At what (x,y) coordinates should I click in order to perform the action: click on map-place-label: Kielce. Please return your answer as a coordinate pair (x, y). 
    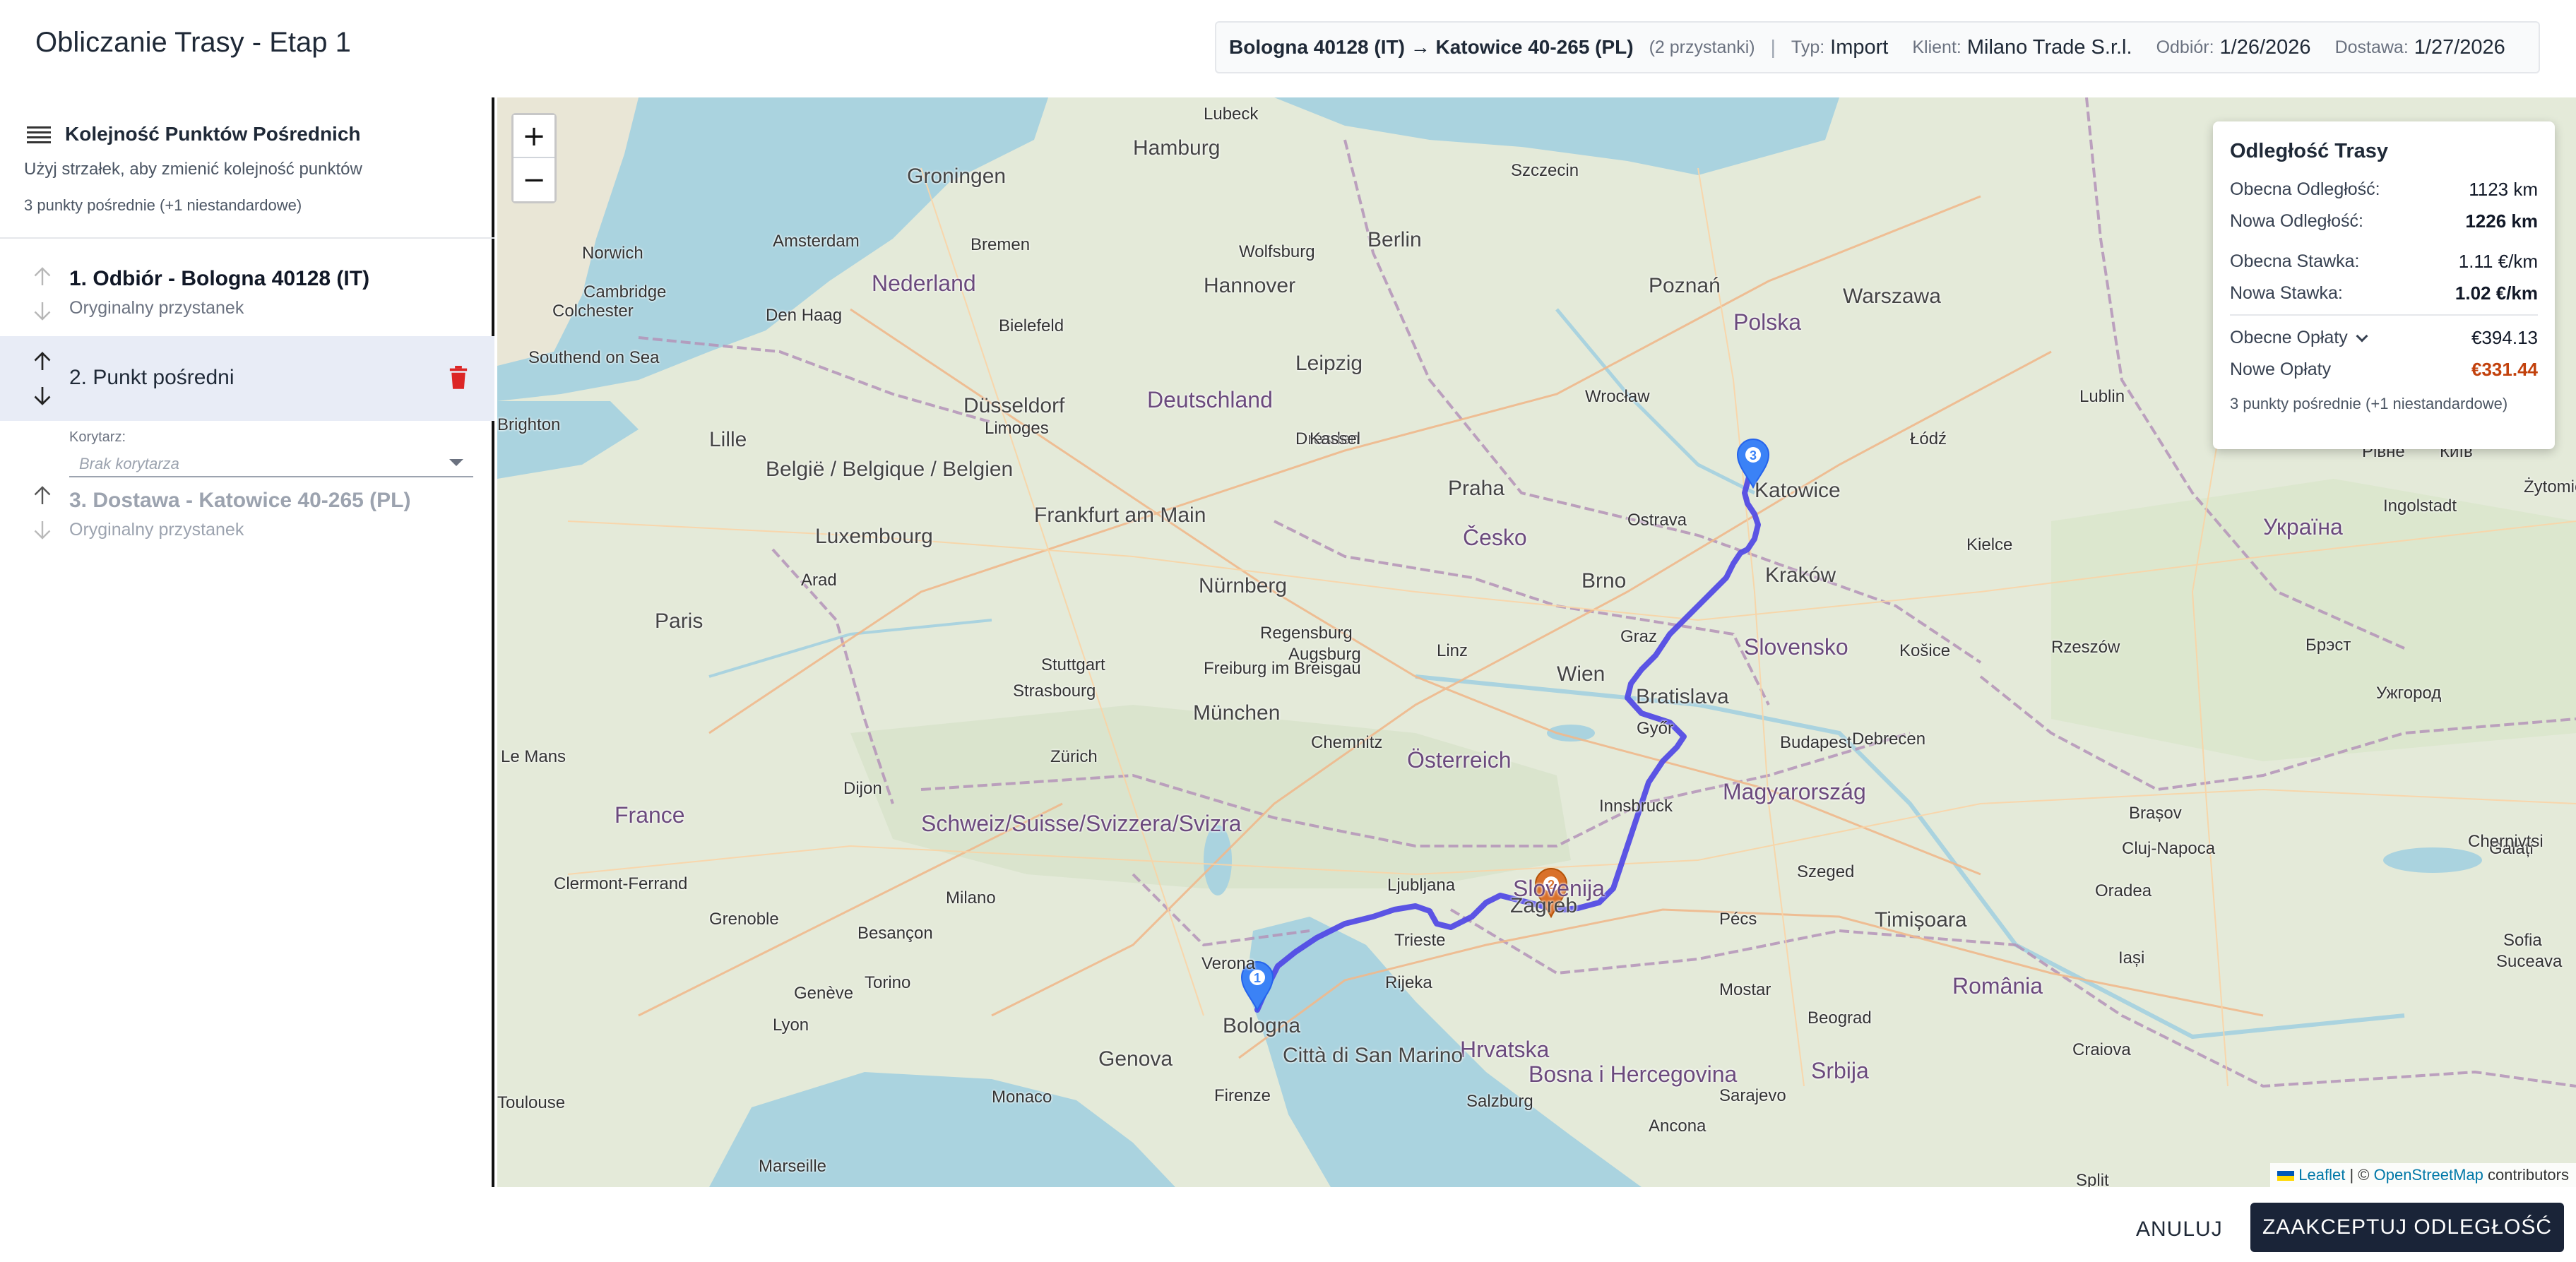
    Looking at the image, I should click on (1989, 544).